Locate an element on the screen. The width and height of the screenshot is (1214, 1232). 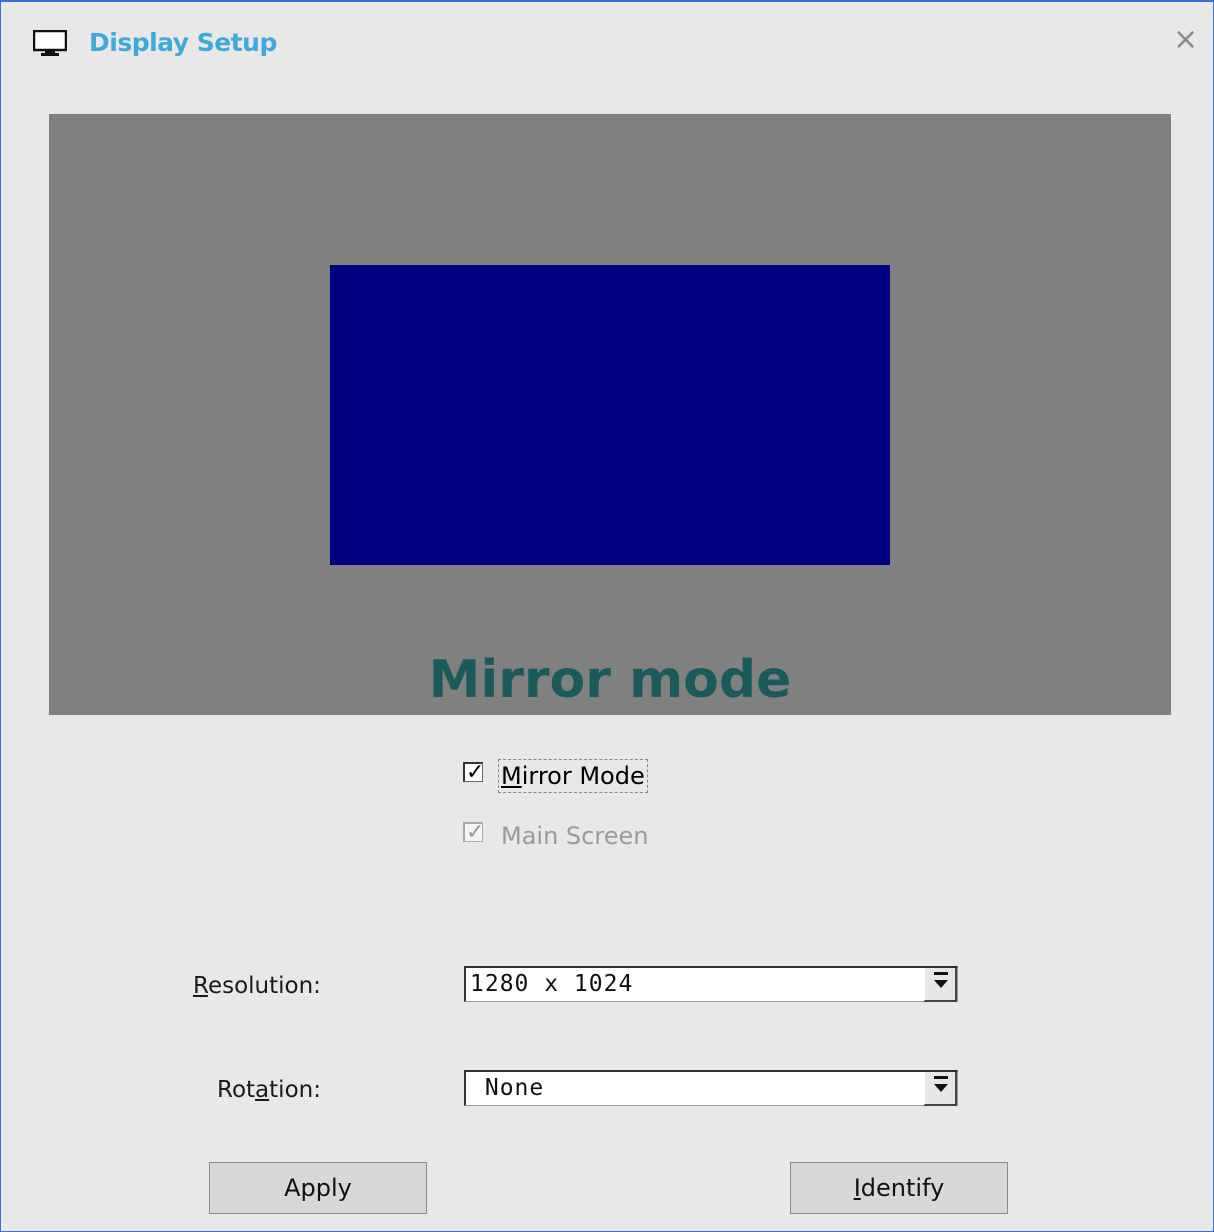
mode-label: Mirror mode is located at coordinates (610, 680).